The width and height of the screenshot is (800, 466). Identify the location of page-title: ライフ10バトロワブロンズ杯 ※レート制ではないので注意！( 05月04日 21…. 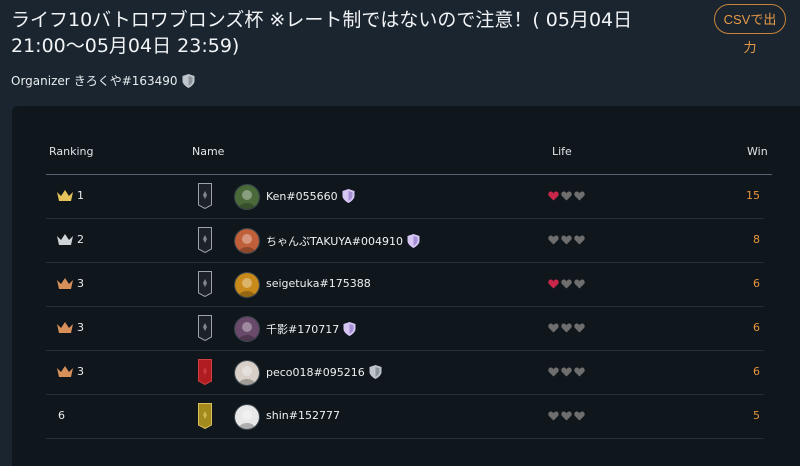
(322, 33).